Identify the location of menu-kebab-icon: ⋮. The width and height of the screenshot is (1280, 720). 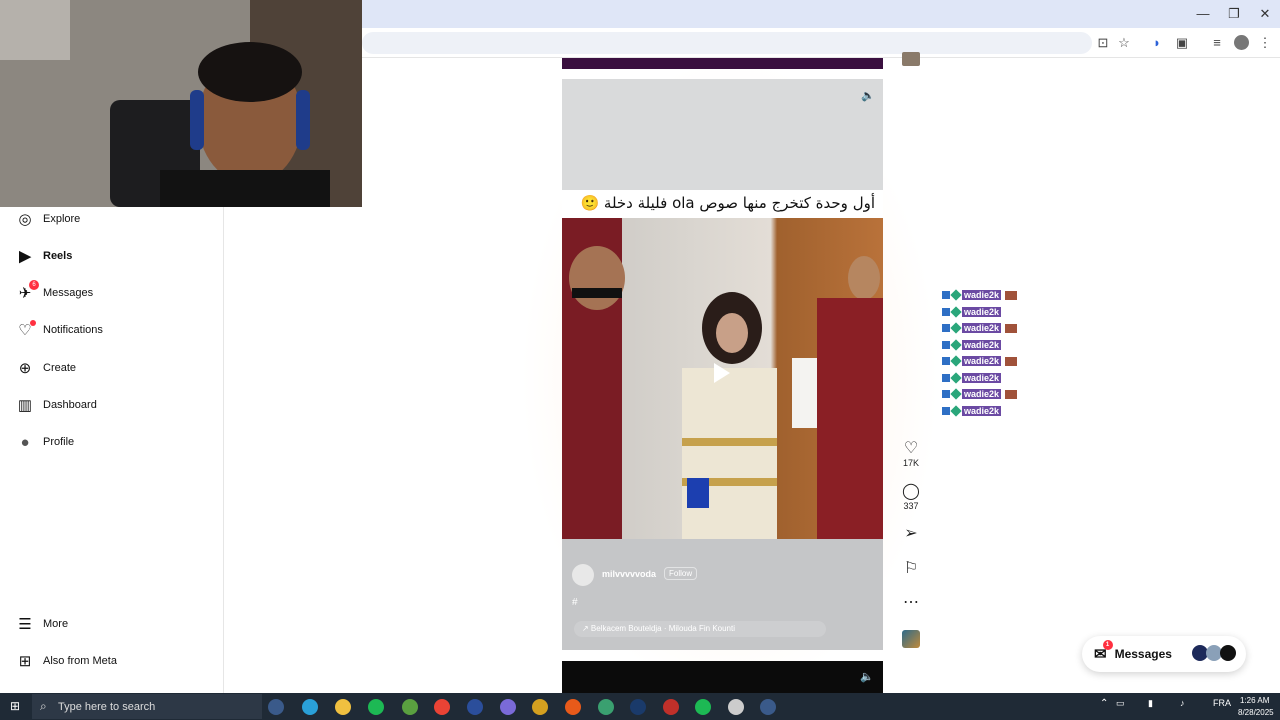
(1265, 43).